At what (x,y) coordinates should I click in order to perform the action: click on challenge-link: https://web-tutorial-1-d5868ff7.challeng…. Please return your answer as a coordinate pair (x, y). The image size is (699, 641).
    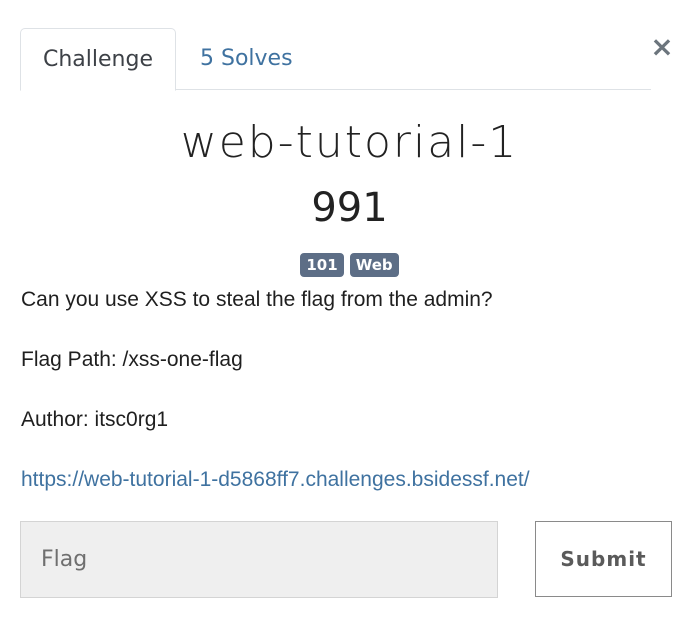
    Looking at the image, I should click on (275, 480).